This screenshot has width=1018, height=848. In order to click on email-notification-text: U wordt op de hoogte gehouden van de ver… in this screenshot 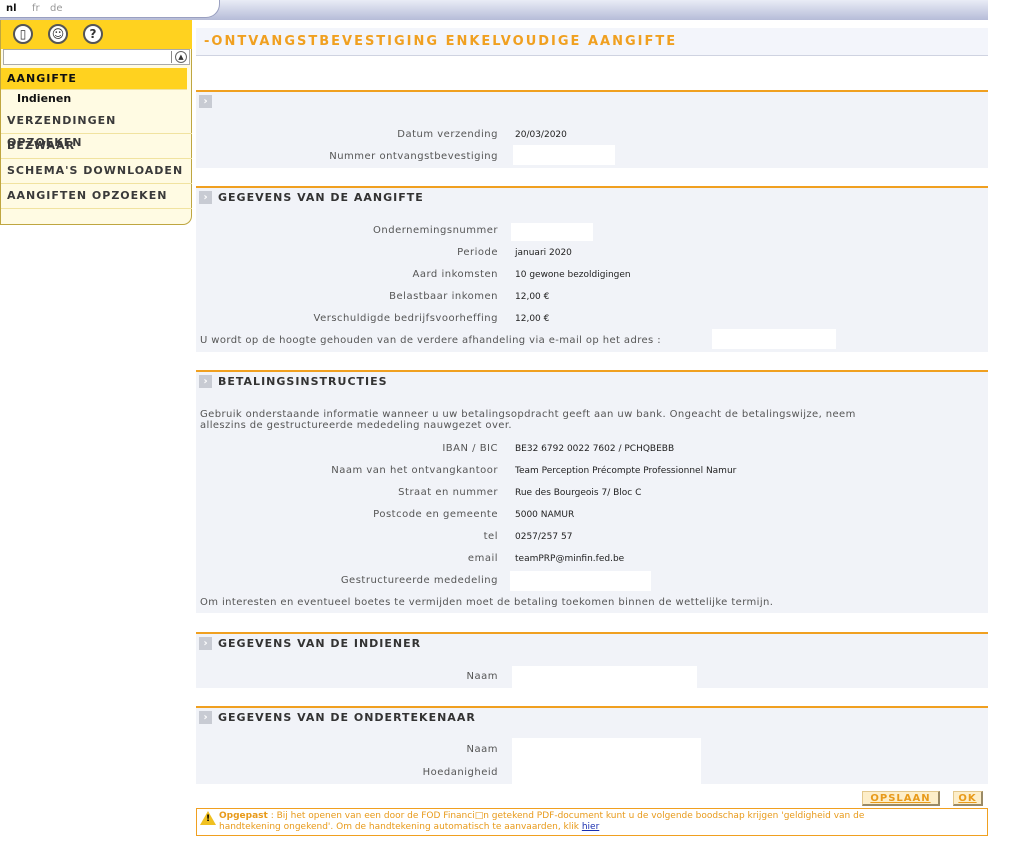, I will do `click(431, 340)`.